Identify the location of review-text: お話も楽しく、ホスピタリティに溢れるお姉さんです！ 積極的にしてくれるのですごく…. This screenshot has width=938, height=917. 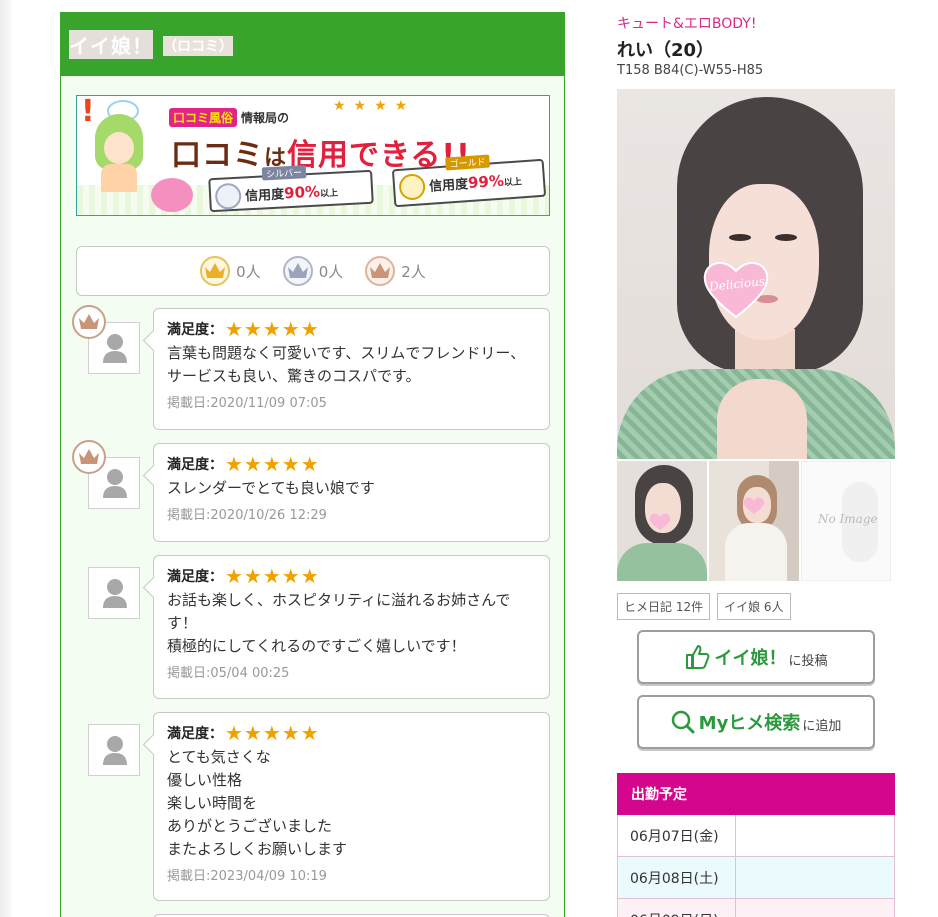
(339, 623).